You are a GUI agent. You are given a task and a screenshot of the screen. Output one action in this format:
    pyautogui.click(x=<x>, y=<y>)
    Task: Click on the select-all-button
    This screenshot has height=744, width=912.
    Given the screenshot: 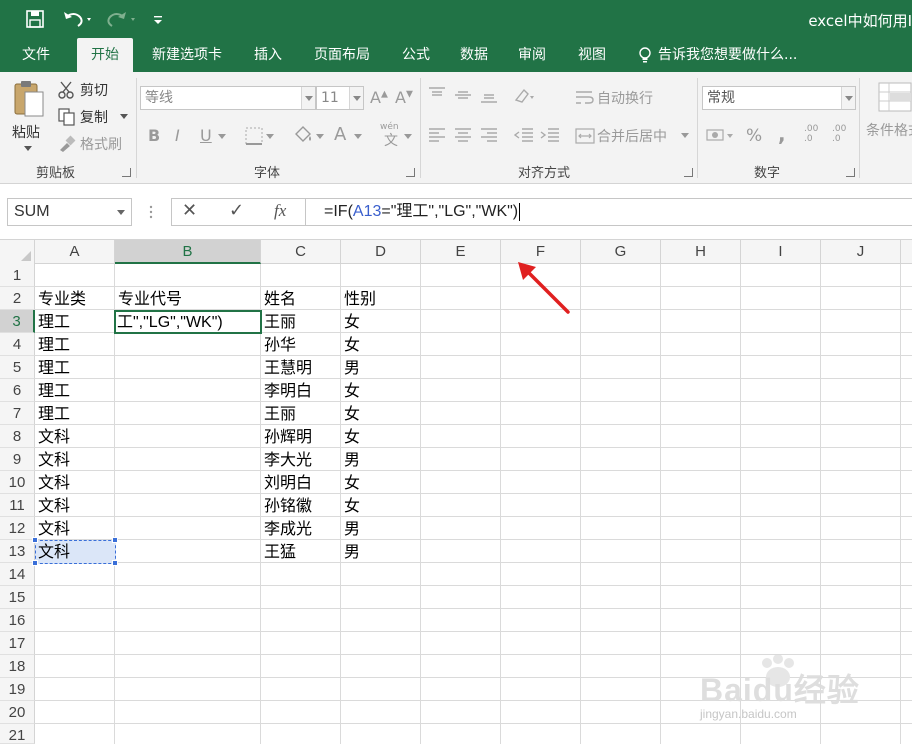 What is the action you would take?
    pyautogui.click(x=17, y=252)
    